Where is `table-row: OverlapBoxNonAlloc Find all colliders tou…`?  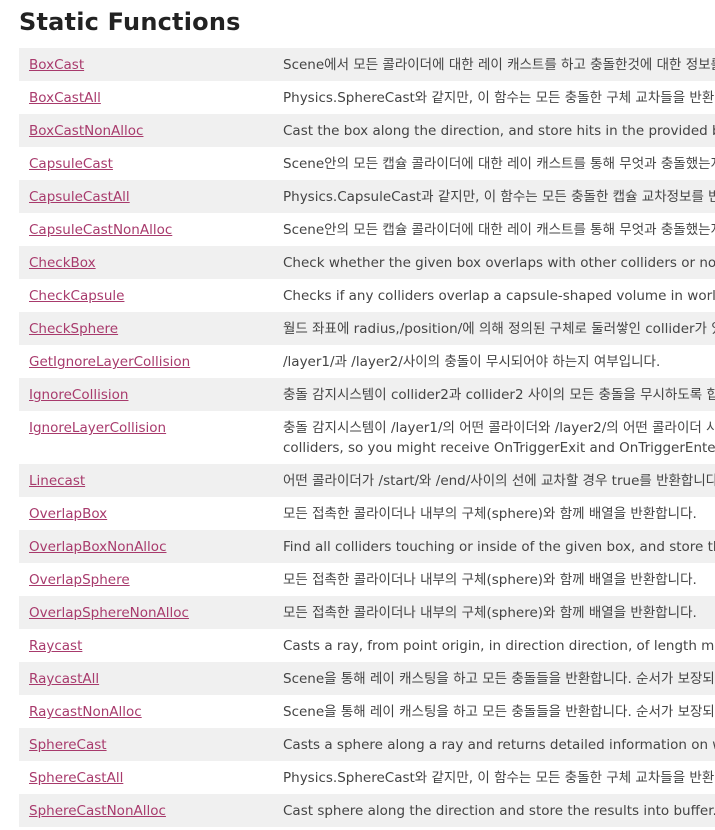
table-row: OverlapBoxNonAlloc Find all colliders tou… is located at coordinates (367, 546).